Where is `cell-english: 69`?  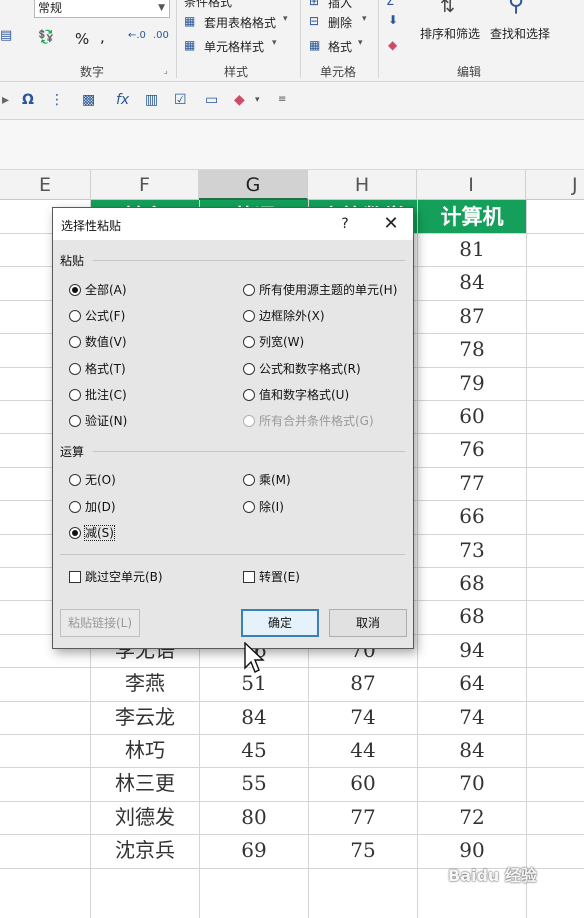 cell-english: 69 is located at coordinates (254, 850).